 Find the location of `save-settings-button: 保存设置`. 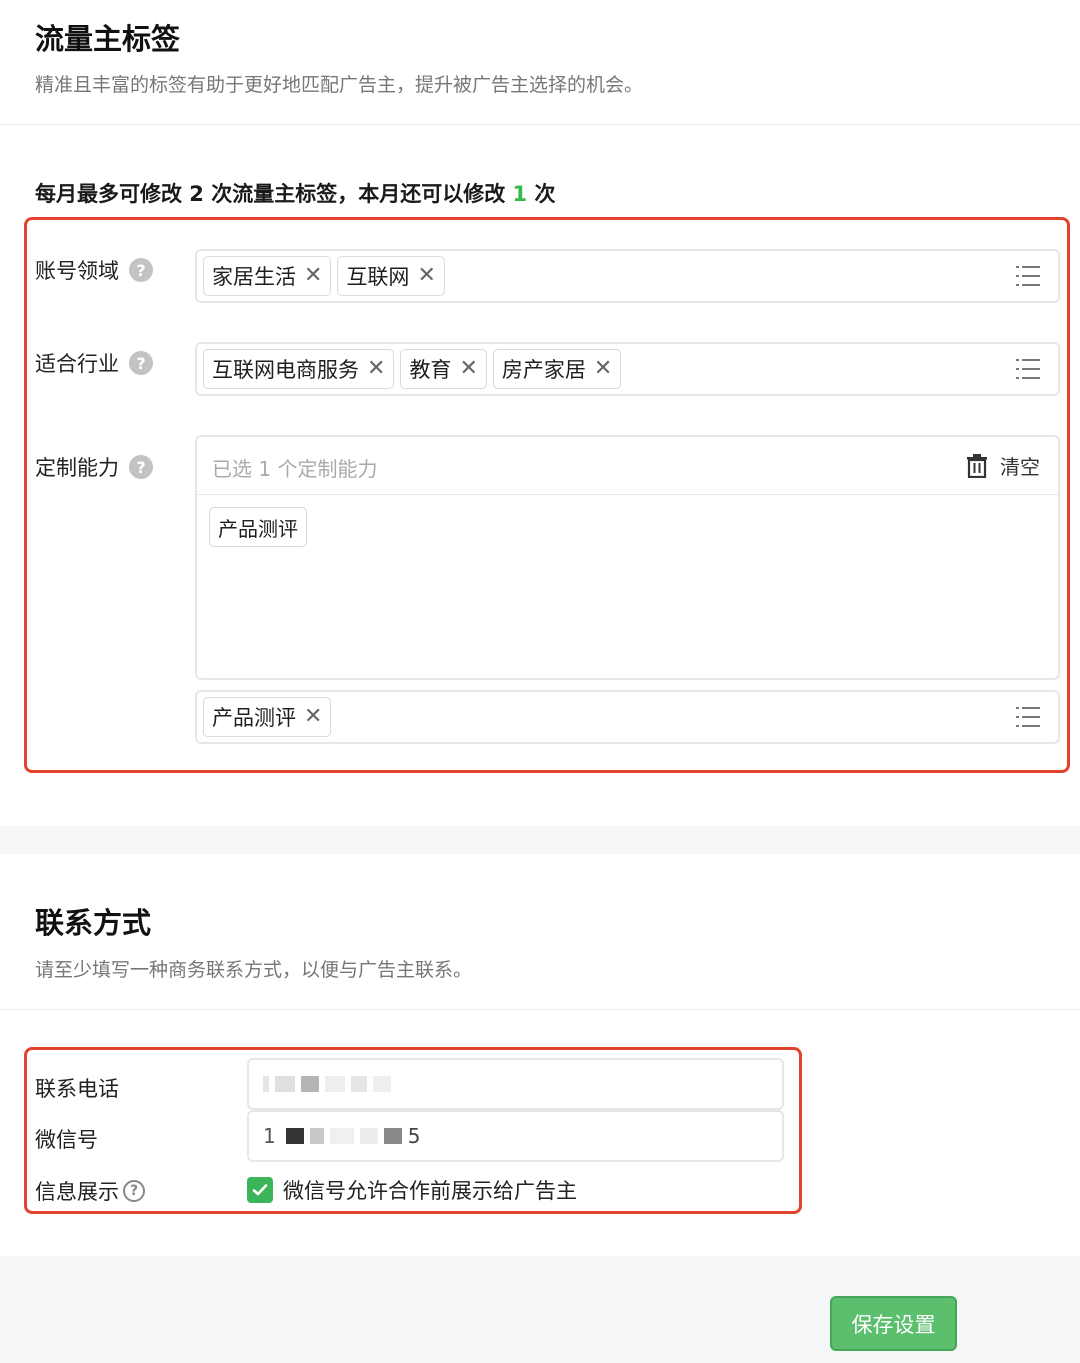

save-settings-button: 保存设置 is located at coordinates (893, 1323).